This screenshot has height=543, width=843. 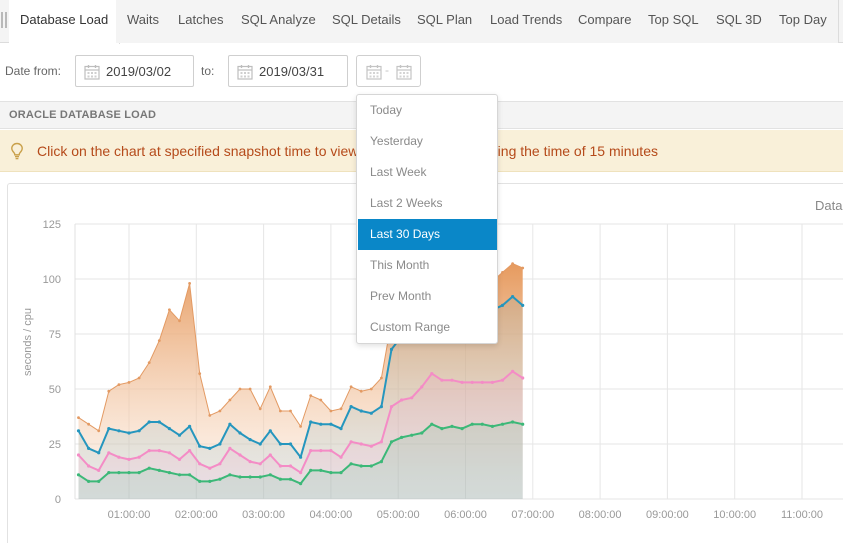 I want to click on y-axis-label: seconds / cpu, so click(x=28, y=342).